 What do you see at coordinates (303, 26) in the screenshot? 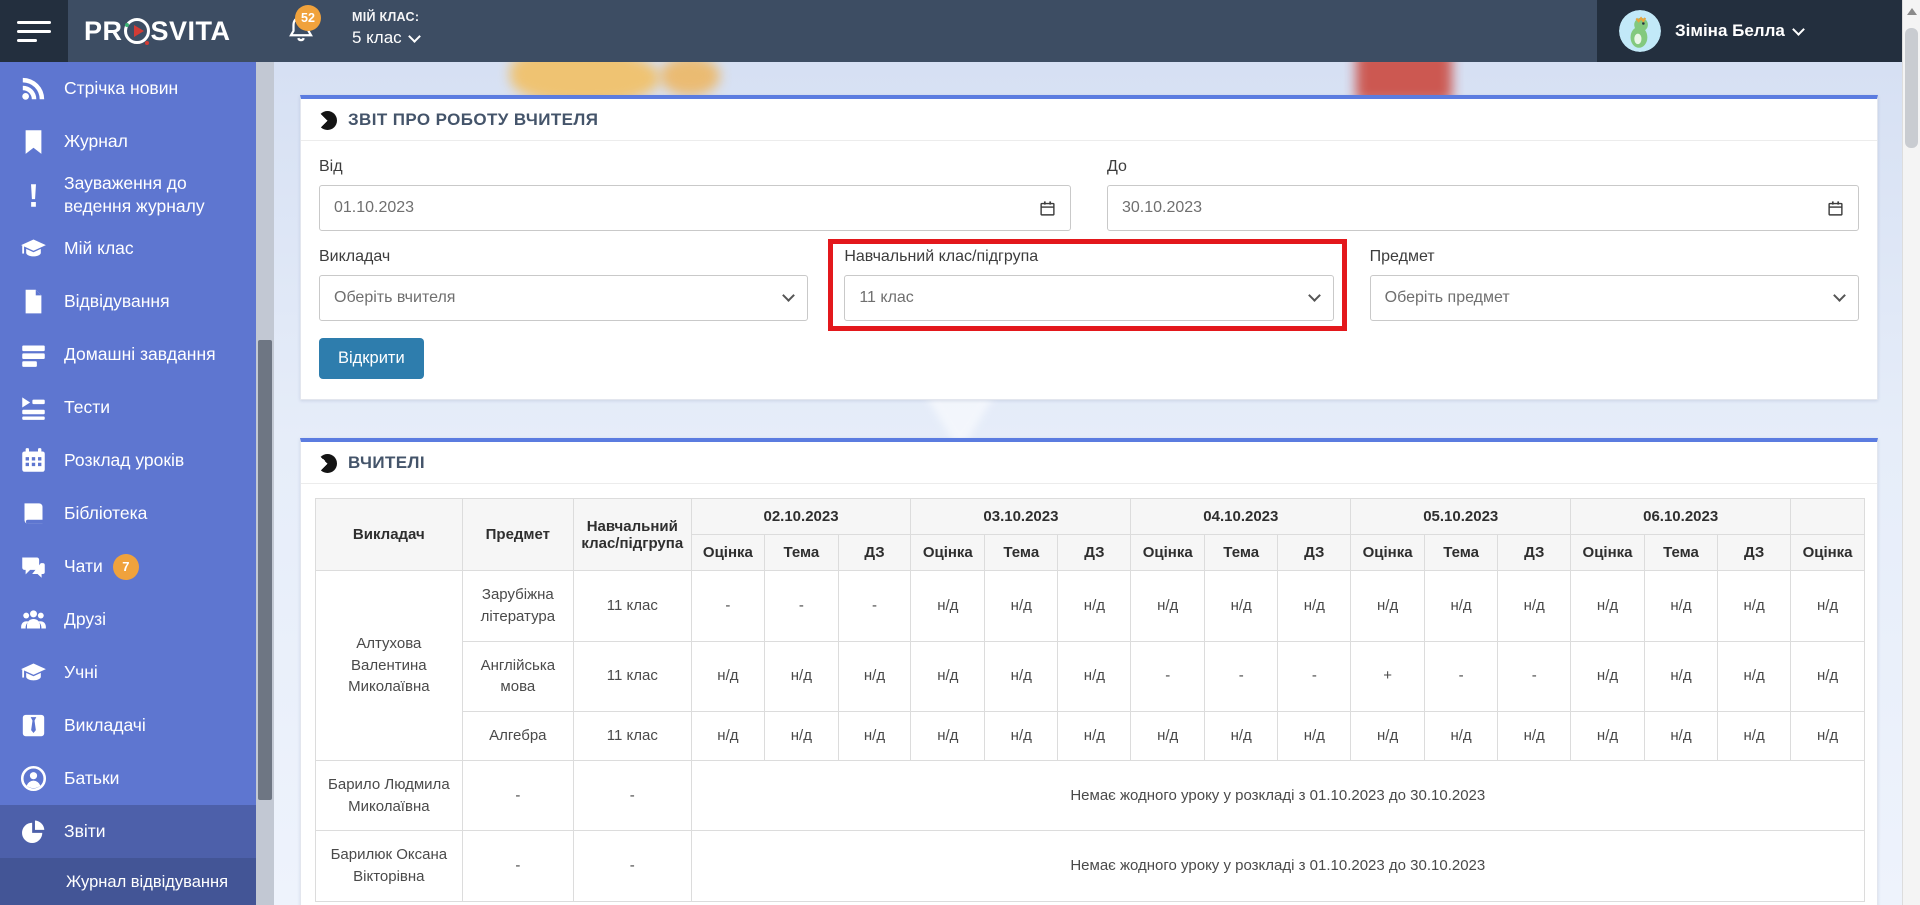
I see `notifications-button: 52` at bounding box center [303, 26].